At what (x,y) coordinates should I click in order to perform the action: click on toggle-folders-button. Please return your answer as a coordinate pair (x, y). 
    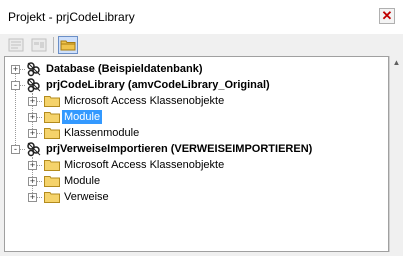
    Looking at the image, I should click on (68, 45).